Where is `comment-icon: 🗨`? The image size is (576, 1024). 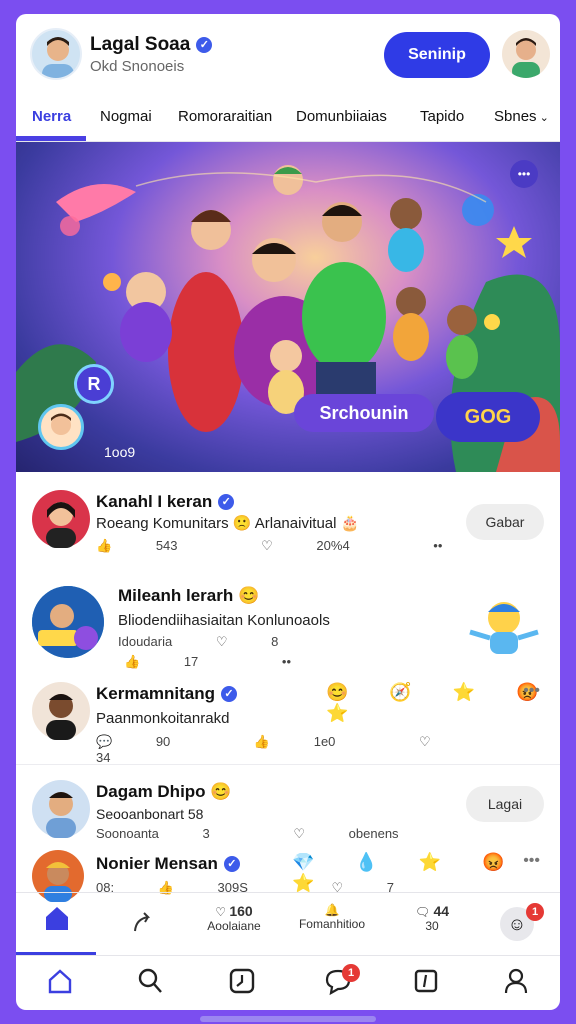 comment-icon: 🗨 is located at coordinates (424, 912).